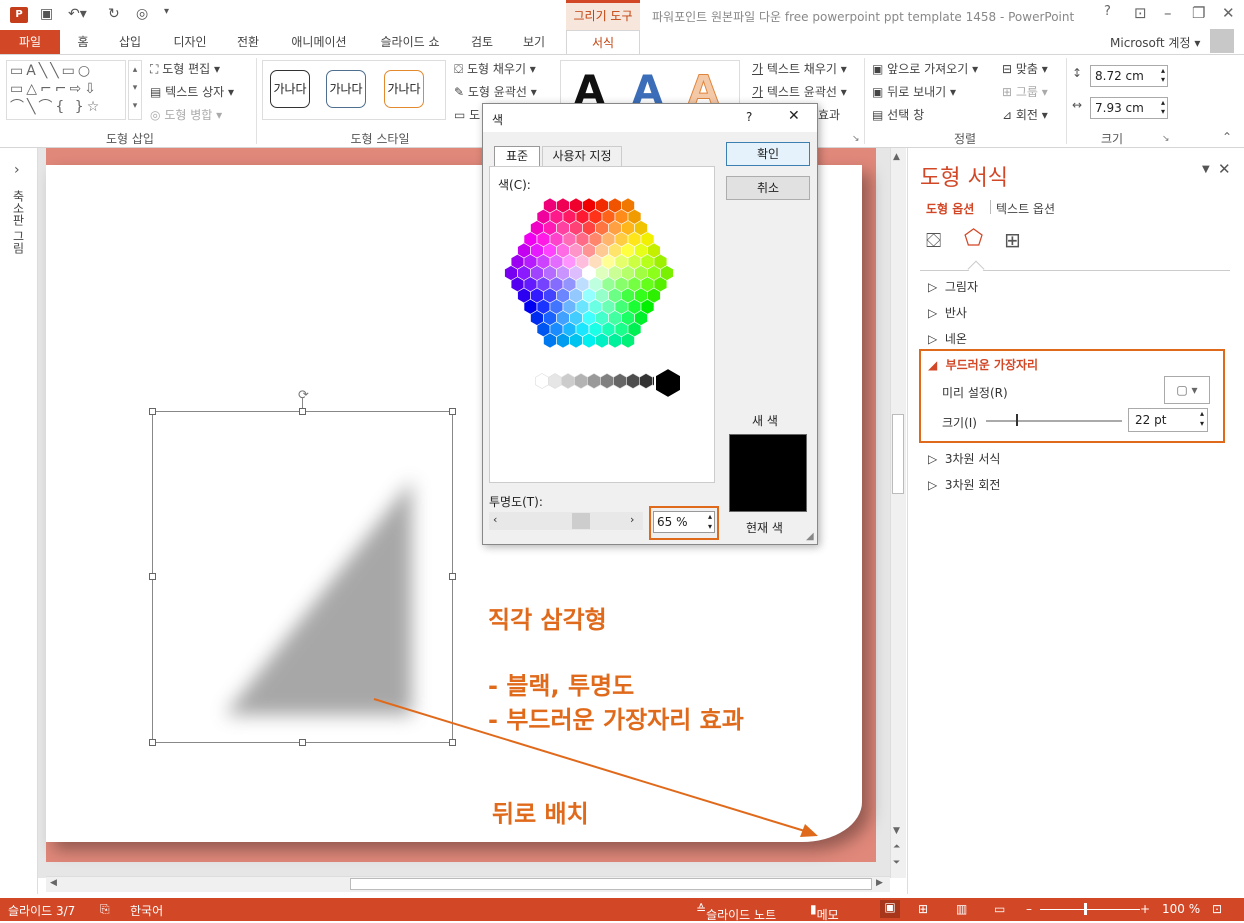 This screenshot has width=1244, height=923. Describe the element at coordinates (973, 238) in the screenshot. I see `effects-pentagon-icon: ⬠` at that location.